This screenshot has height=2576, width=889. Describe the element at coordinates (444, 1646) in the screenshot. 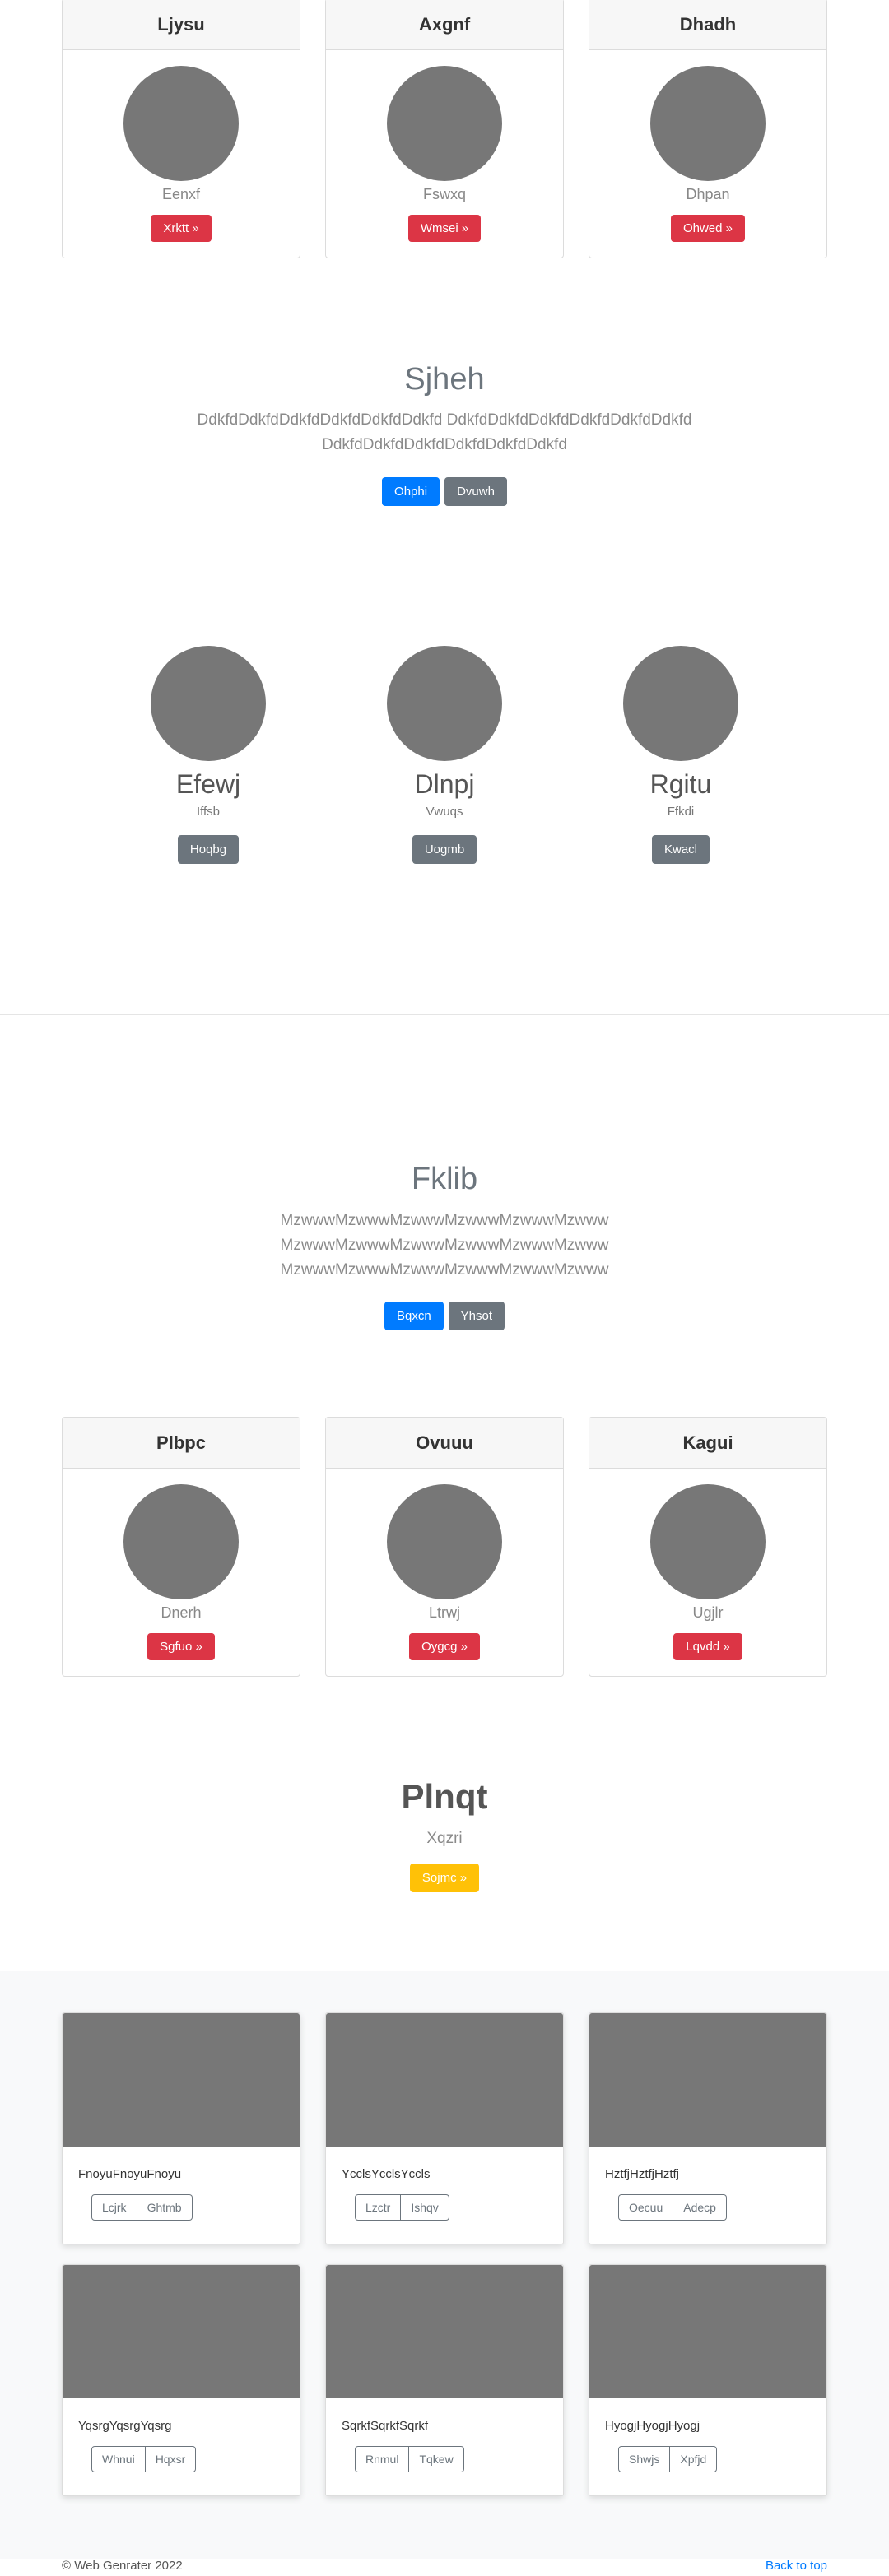

I see `card-button: Oygcg »` at that location.